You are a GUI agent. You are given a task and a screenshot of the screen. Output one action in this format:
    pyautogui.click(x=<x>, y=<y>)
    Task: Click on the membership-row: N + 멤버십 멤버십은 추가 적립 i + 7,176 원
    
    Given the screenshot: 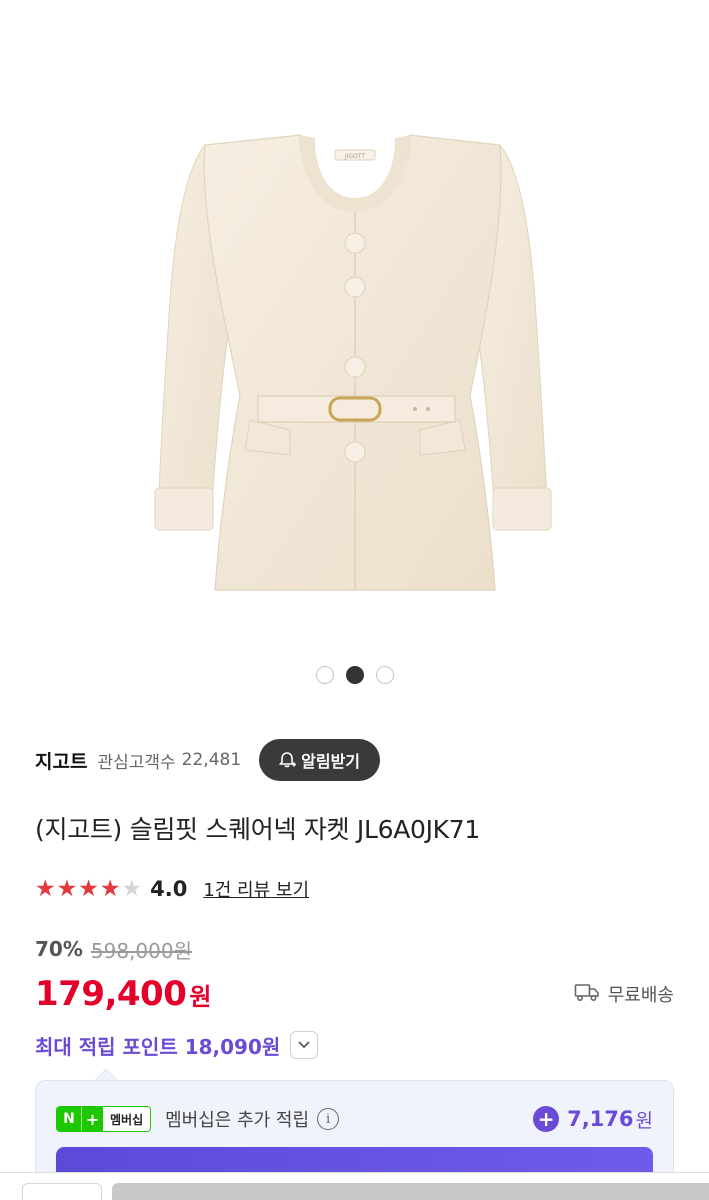 What is the action you would take?
    pyautogui.click(x=354, y=1119)
    